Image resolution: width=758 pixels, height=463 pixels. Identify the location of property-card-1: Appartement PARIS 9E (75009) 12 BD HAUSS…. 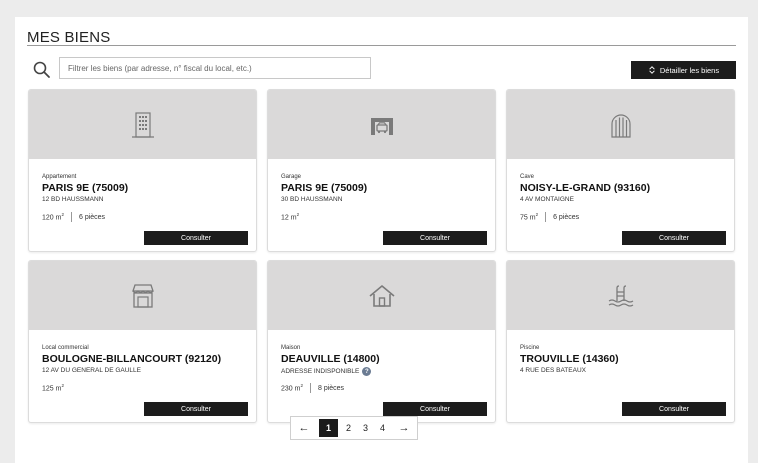
(142, 170).